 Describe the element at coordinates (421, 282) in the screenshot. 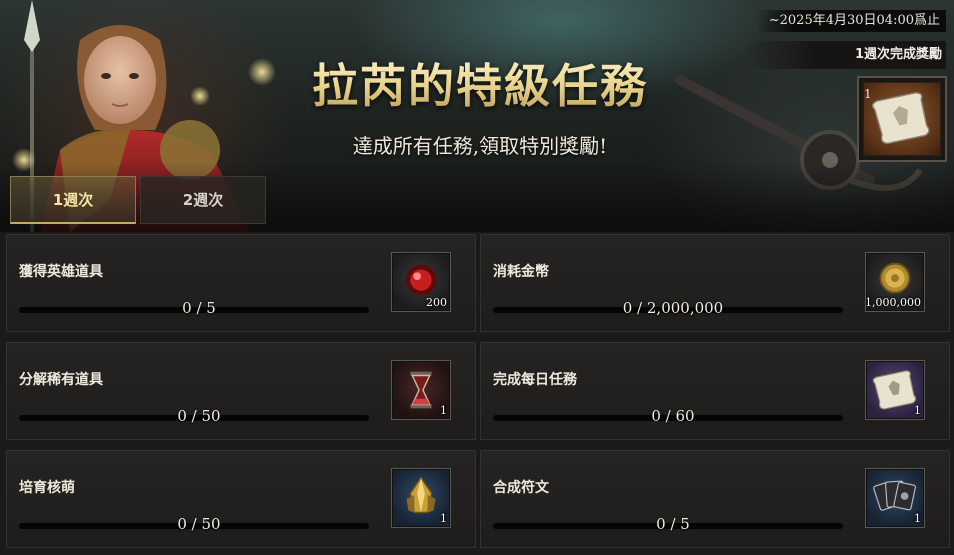

I see `task-reward-item: 200` at that location.